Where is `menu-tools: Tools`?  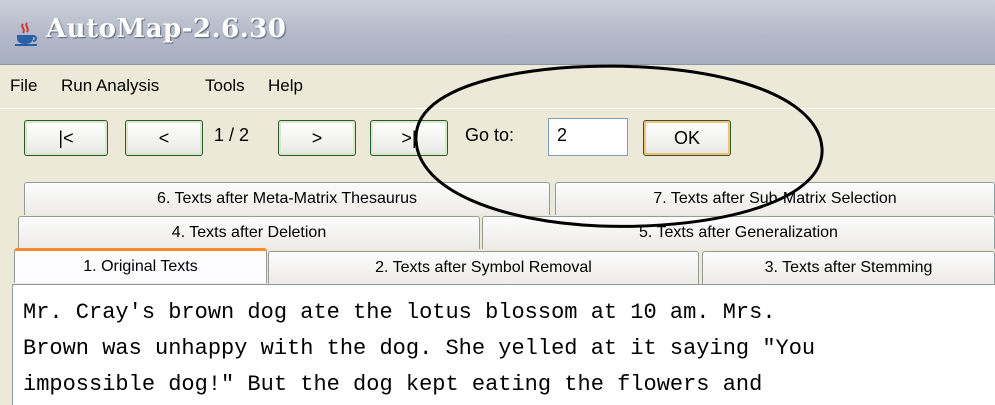
menu-tools: Tools is located at coordinates (225, 86).